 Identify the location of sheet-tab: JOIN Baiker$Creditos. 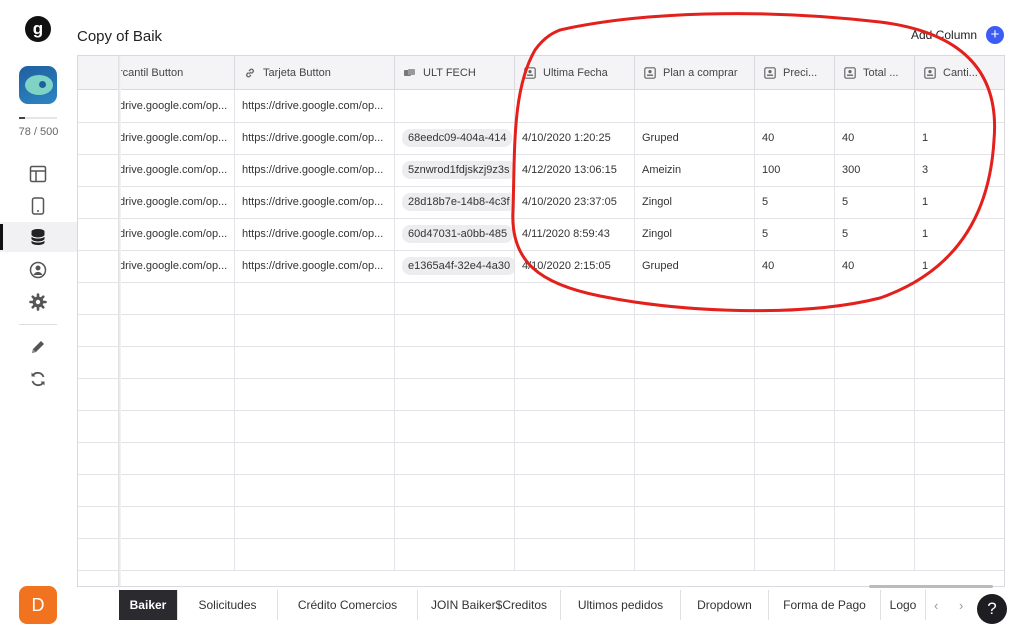
(489, 605).